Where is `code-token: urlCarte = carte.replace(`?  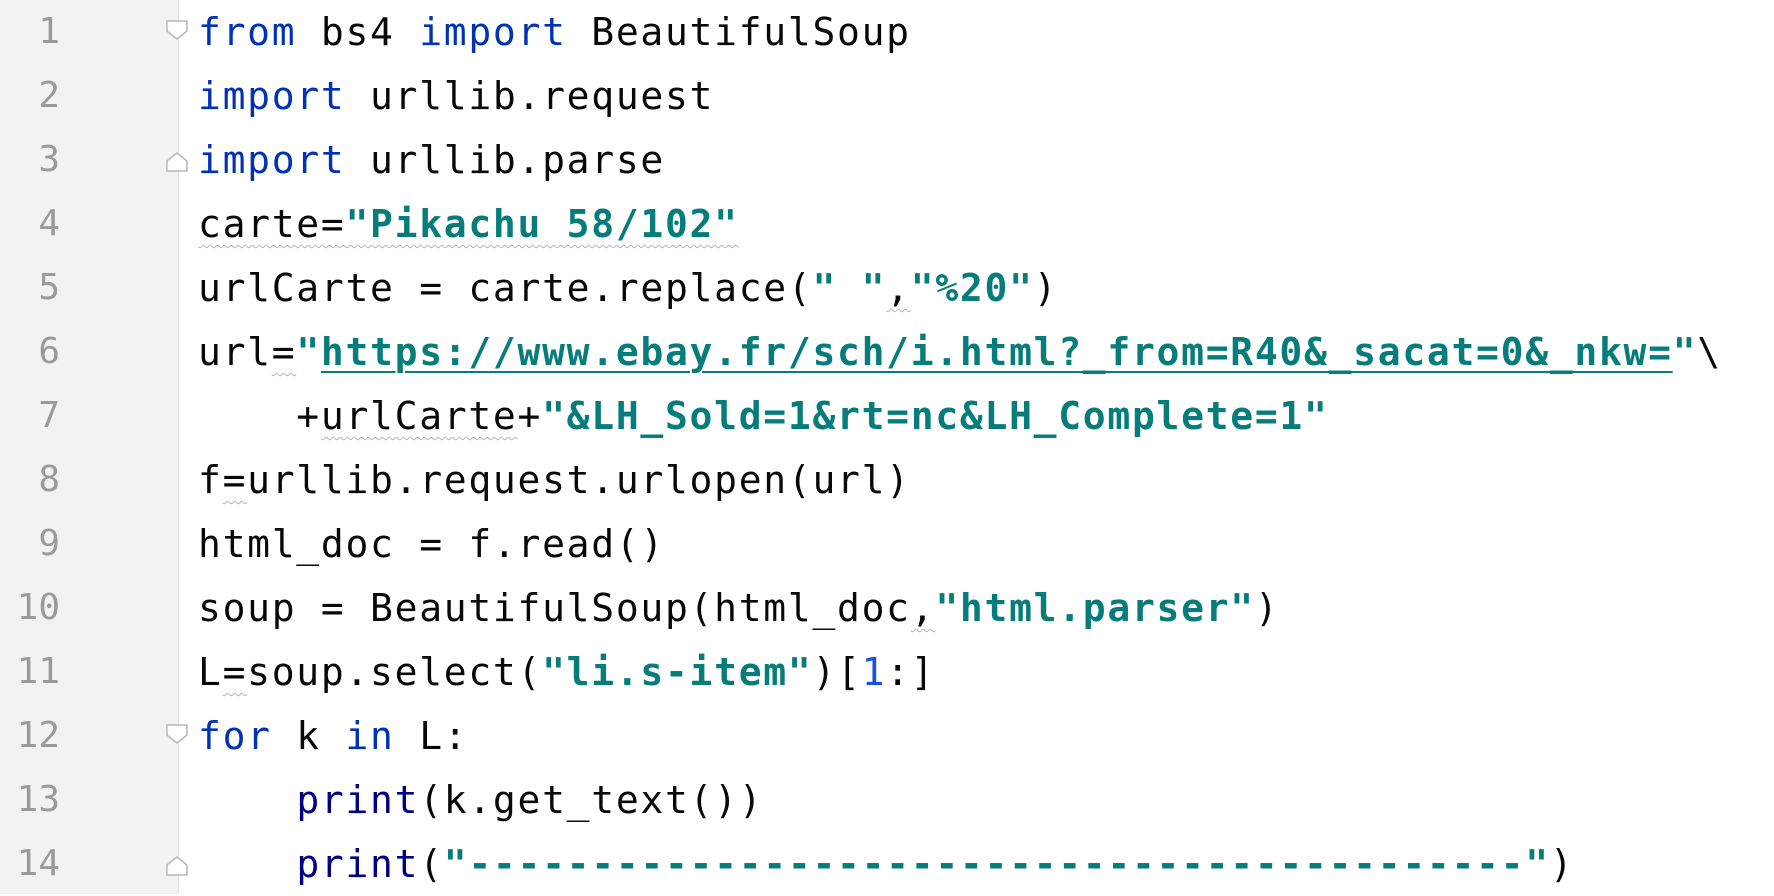
code-token: urlCarte = carte.replace( is located at coordinates (505, 288).